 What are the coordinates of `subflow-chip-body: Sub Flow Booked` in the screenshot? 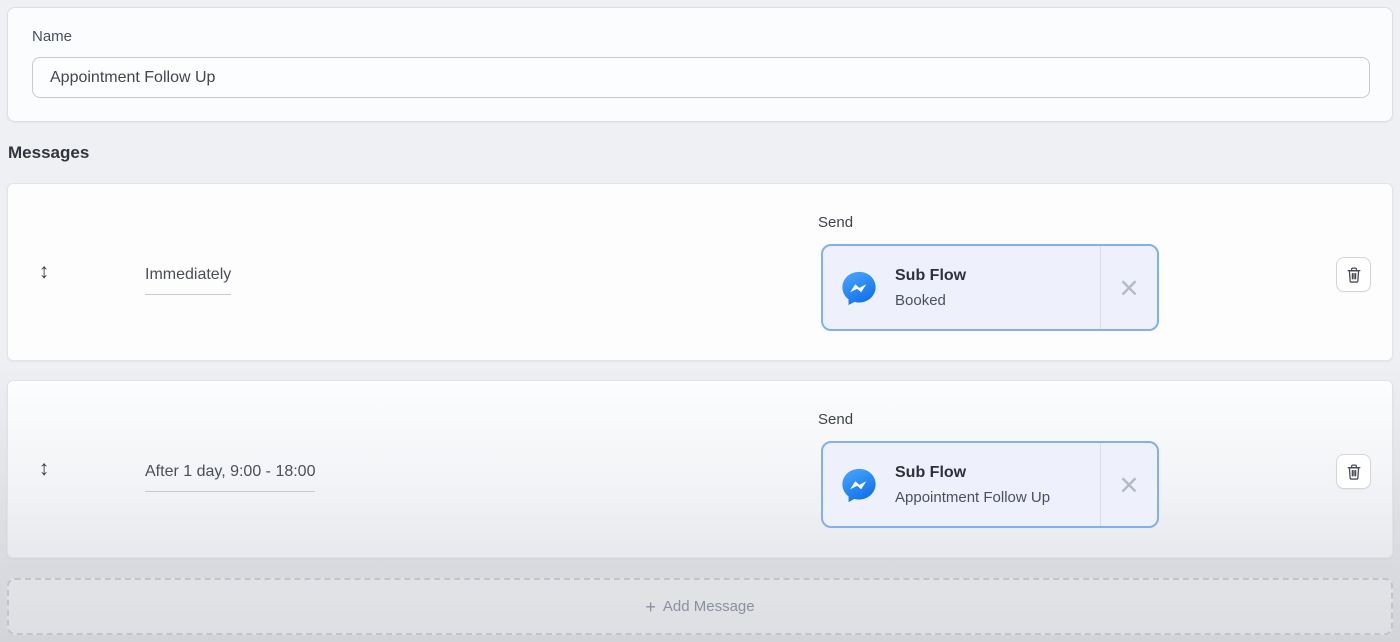 It's located at (961, 287).